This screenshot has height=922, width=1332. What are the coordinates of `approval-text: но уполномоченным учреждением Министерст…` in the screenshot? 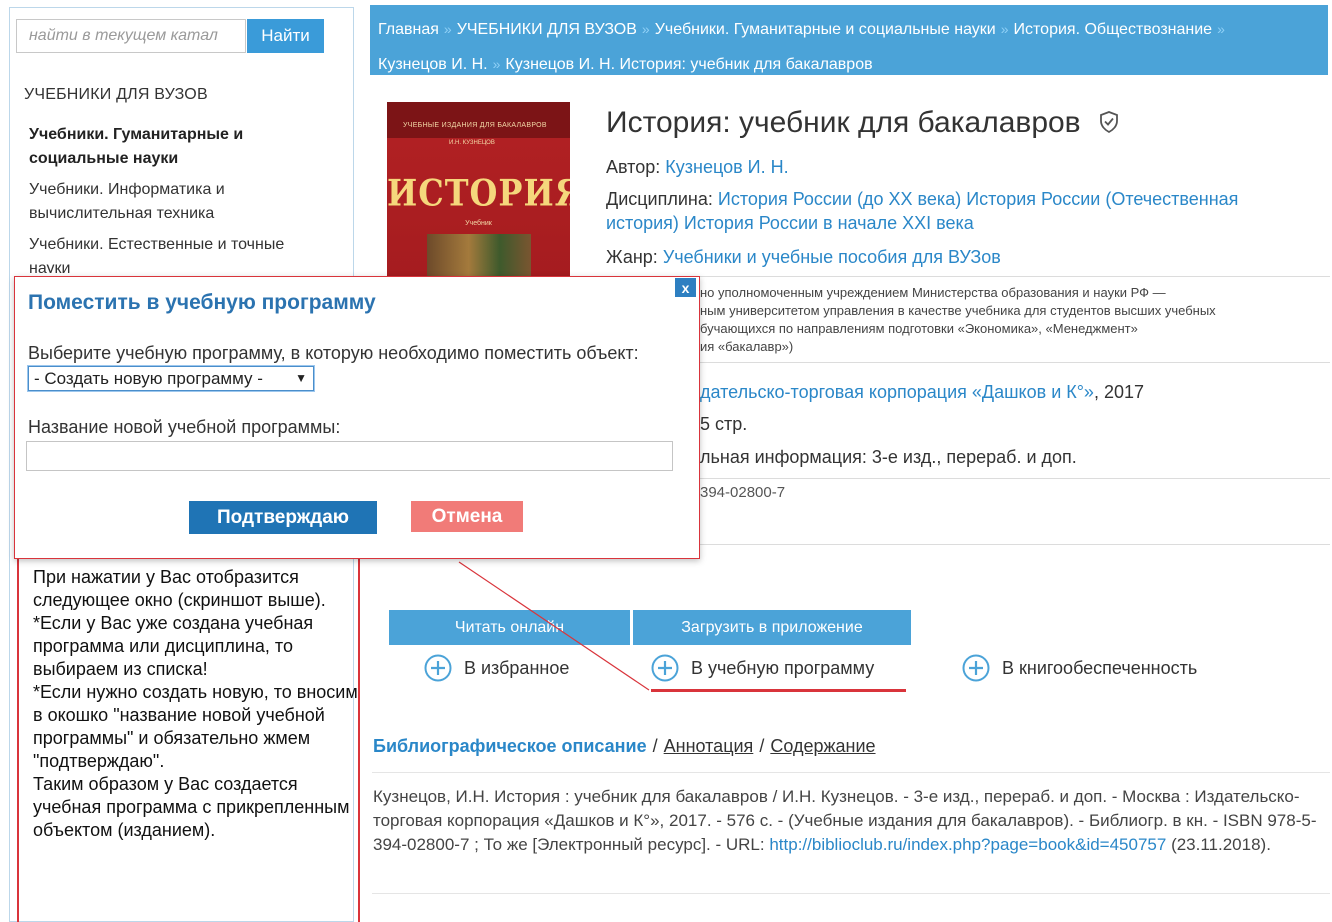 It's located at (1010, 320).